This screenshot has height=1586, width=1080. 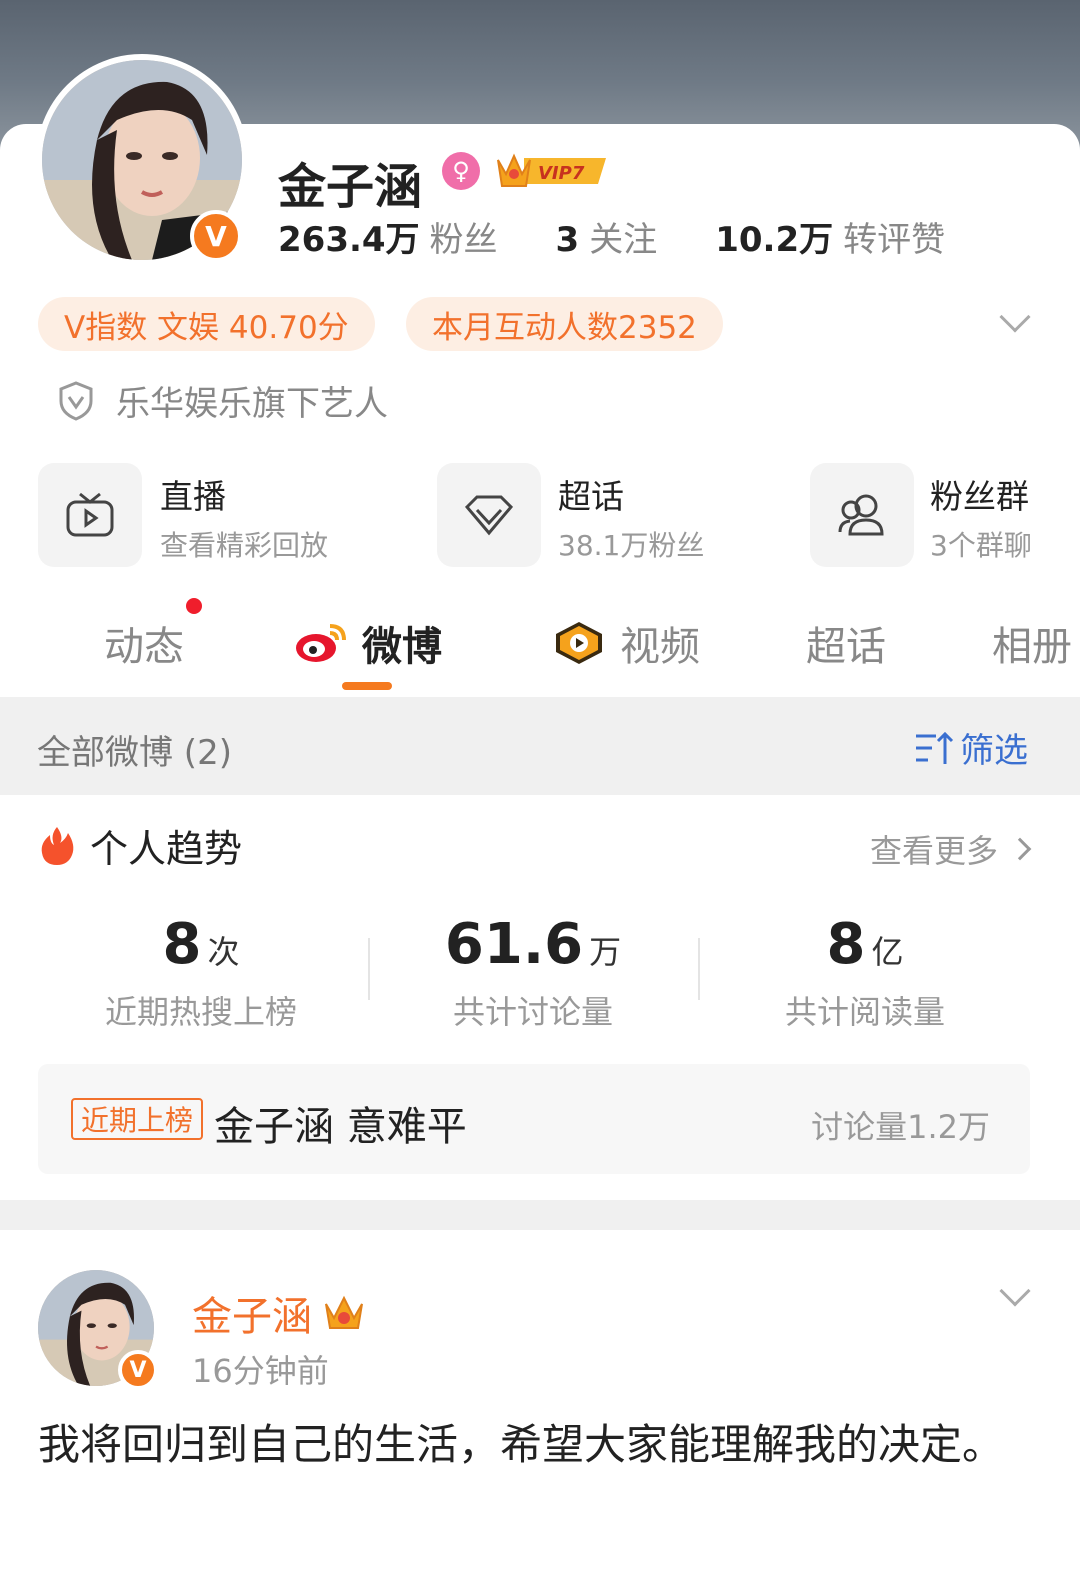 I want to click on live-tile, so click(x=90, y=515).